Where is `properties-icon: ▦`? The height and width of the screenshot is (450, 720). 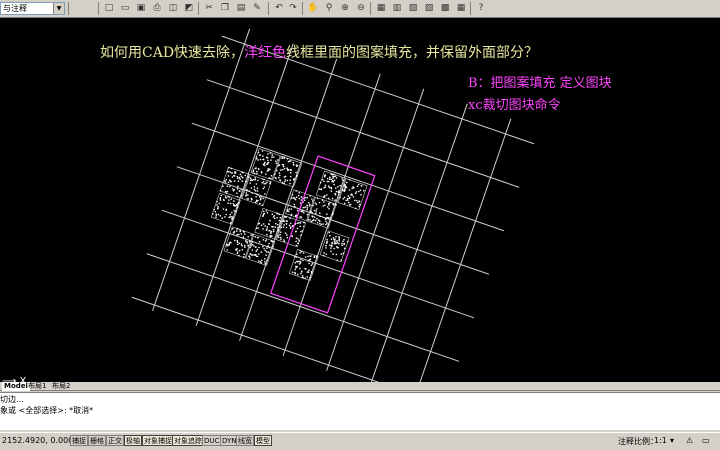
properties-icon: ▦ is located at coordinates (381, 8).